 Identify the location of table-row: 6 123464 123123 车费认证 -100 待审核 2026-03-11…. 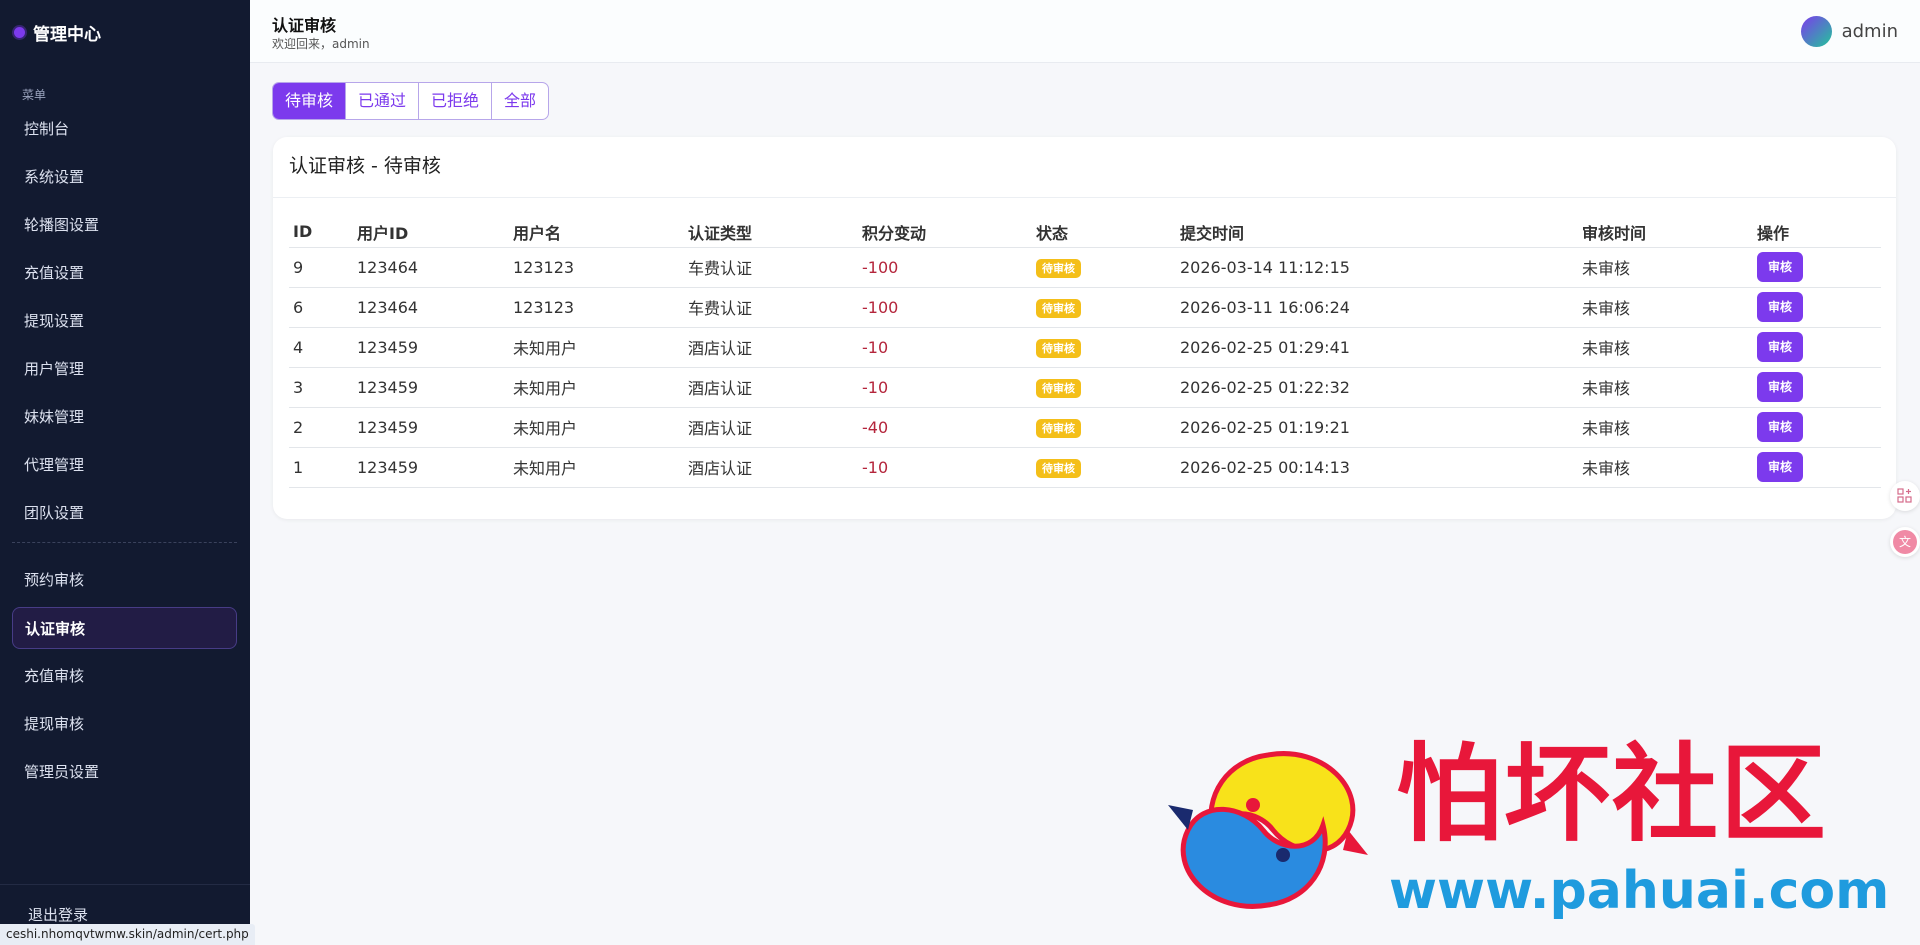
(1085, 307).